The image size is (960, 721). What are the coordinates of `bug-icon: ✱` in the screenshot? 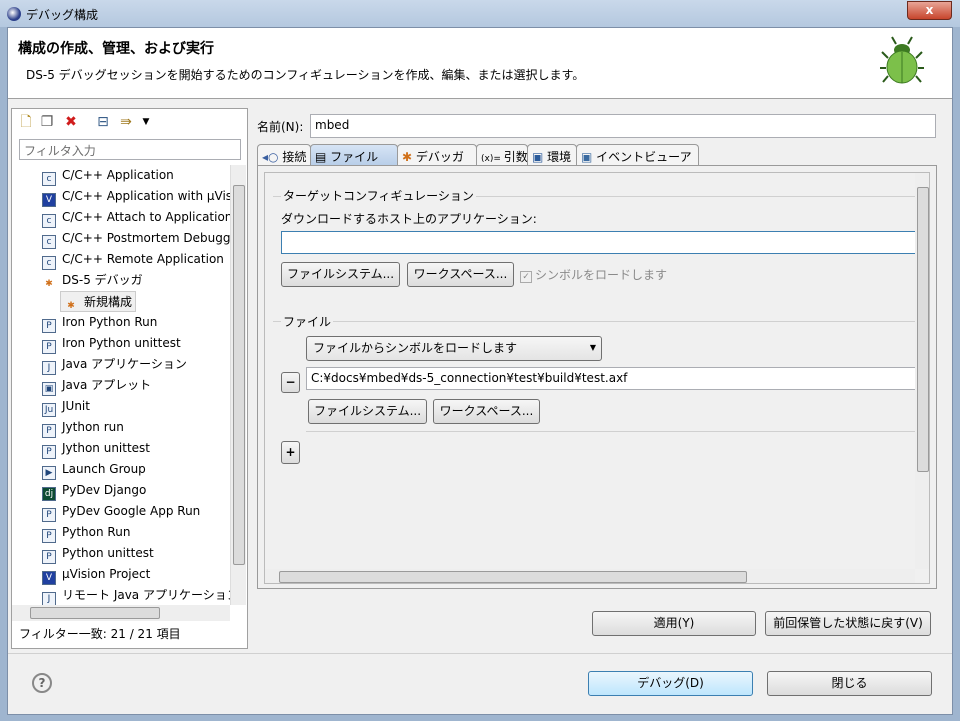 It's located at (409, 157).